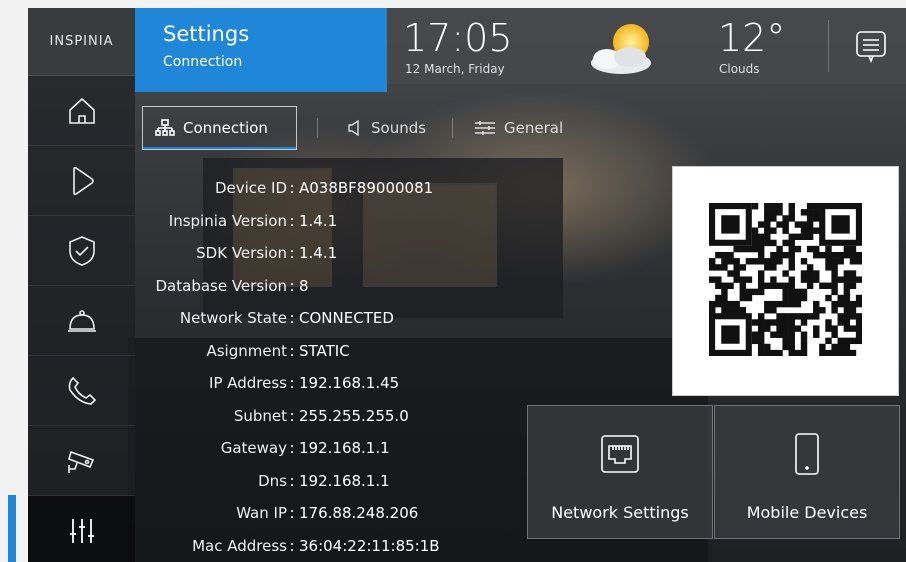  I want to click on play-icon, so click(83, 180).